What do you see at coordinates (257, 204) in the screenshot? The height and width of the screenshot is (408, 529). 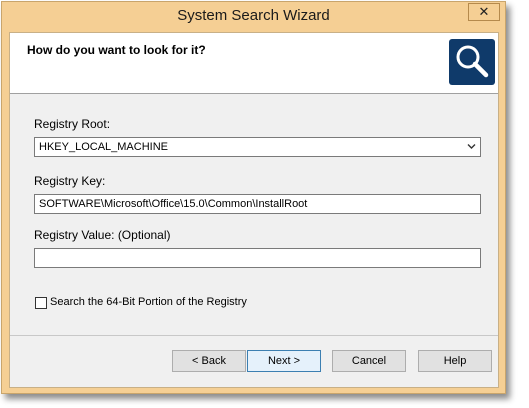 I see `registry-key-input` at bounding box center [257, 204].